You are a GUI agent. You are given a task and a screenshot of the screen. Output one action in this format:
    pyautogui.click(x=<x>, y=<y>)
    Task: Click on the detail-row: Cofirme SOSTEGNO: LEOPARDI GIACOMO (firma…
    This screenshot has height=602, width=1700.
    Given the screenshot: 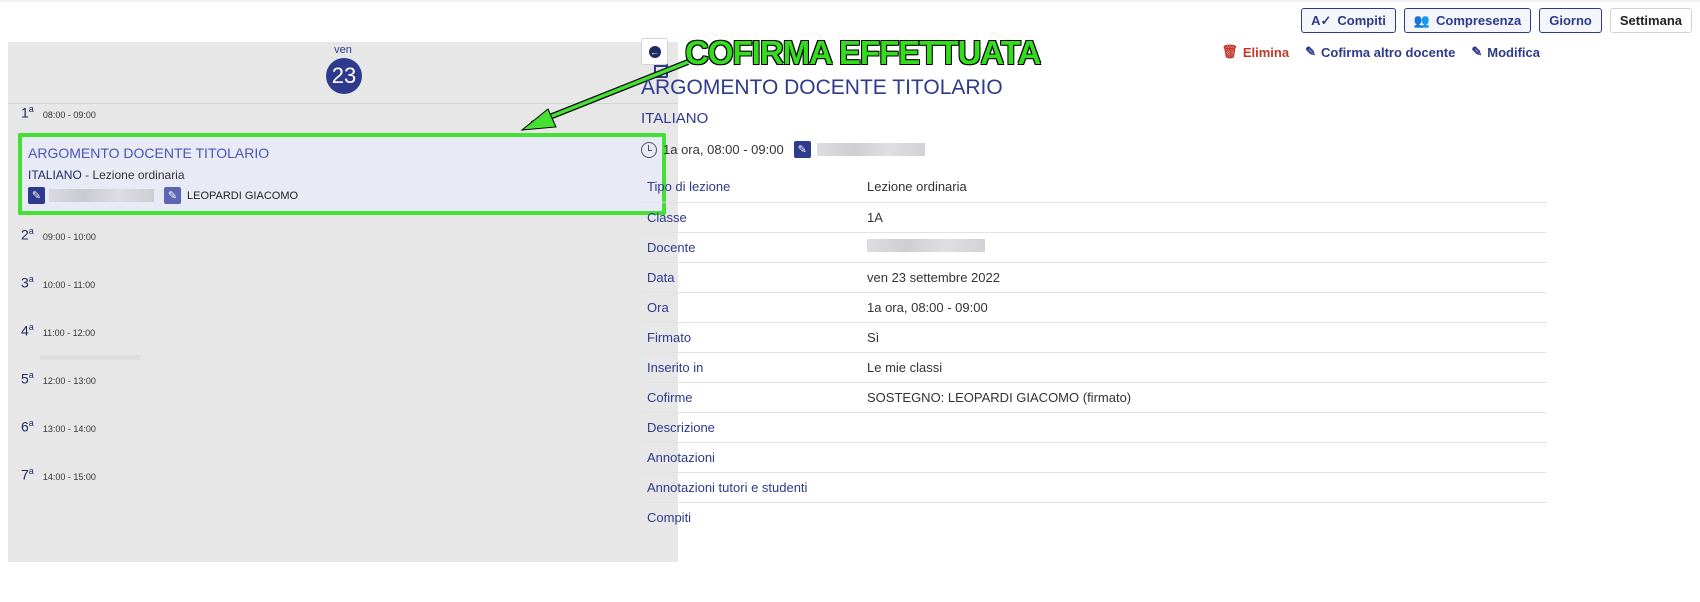 What is the action you would take?
    pyautogui.click(x=1094, y=397)
    